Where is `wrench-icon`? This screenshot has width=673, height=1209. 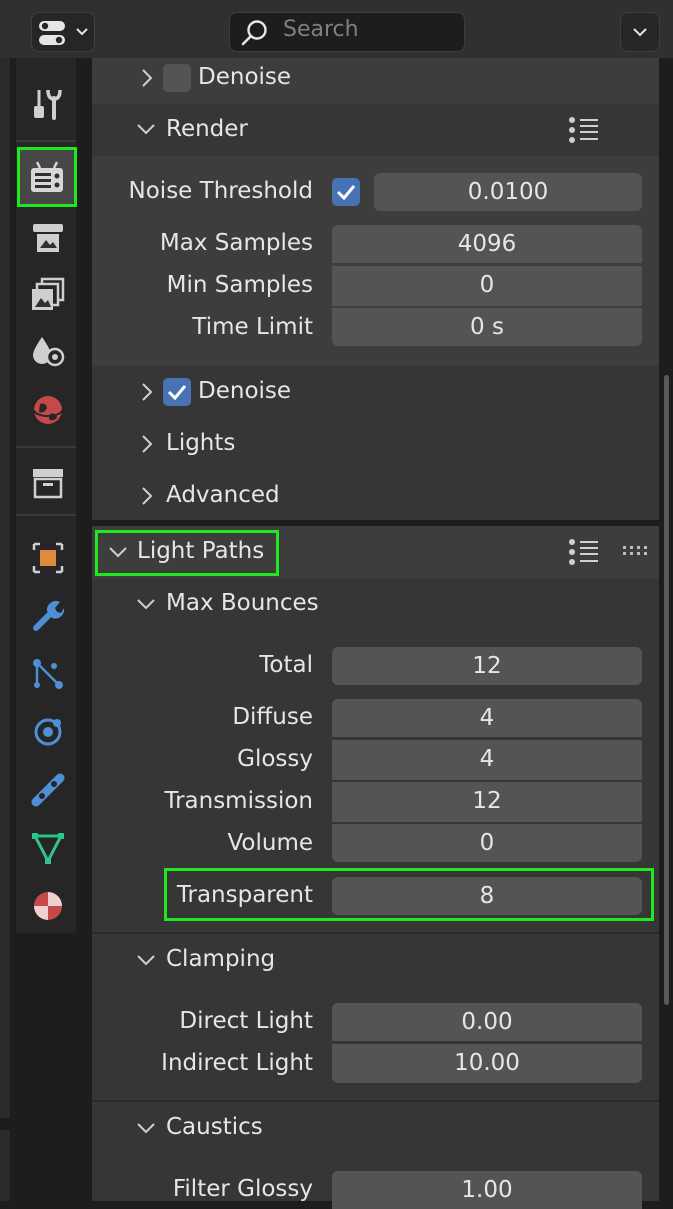 wrench-icon is located at coordinates (49, 616).